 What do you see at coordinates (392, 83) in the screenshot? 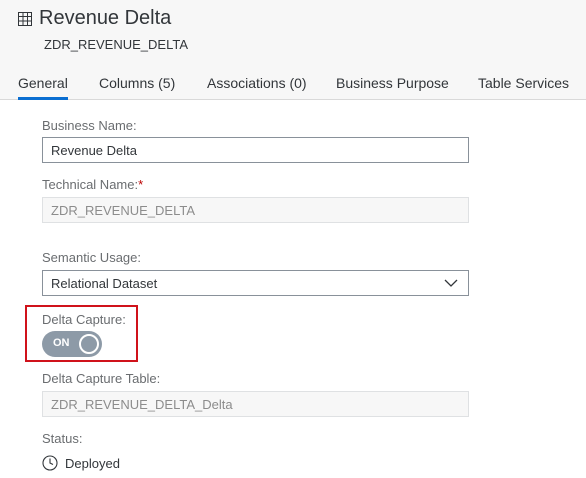
I see `tab-business-purpose: Business Purpose` at bounding box center [392, 83].